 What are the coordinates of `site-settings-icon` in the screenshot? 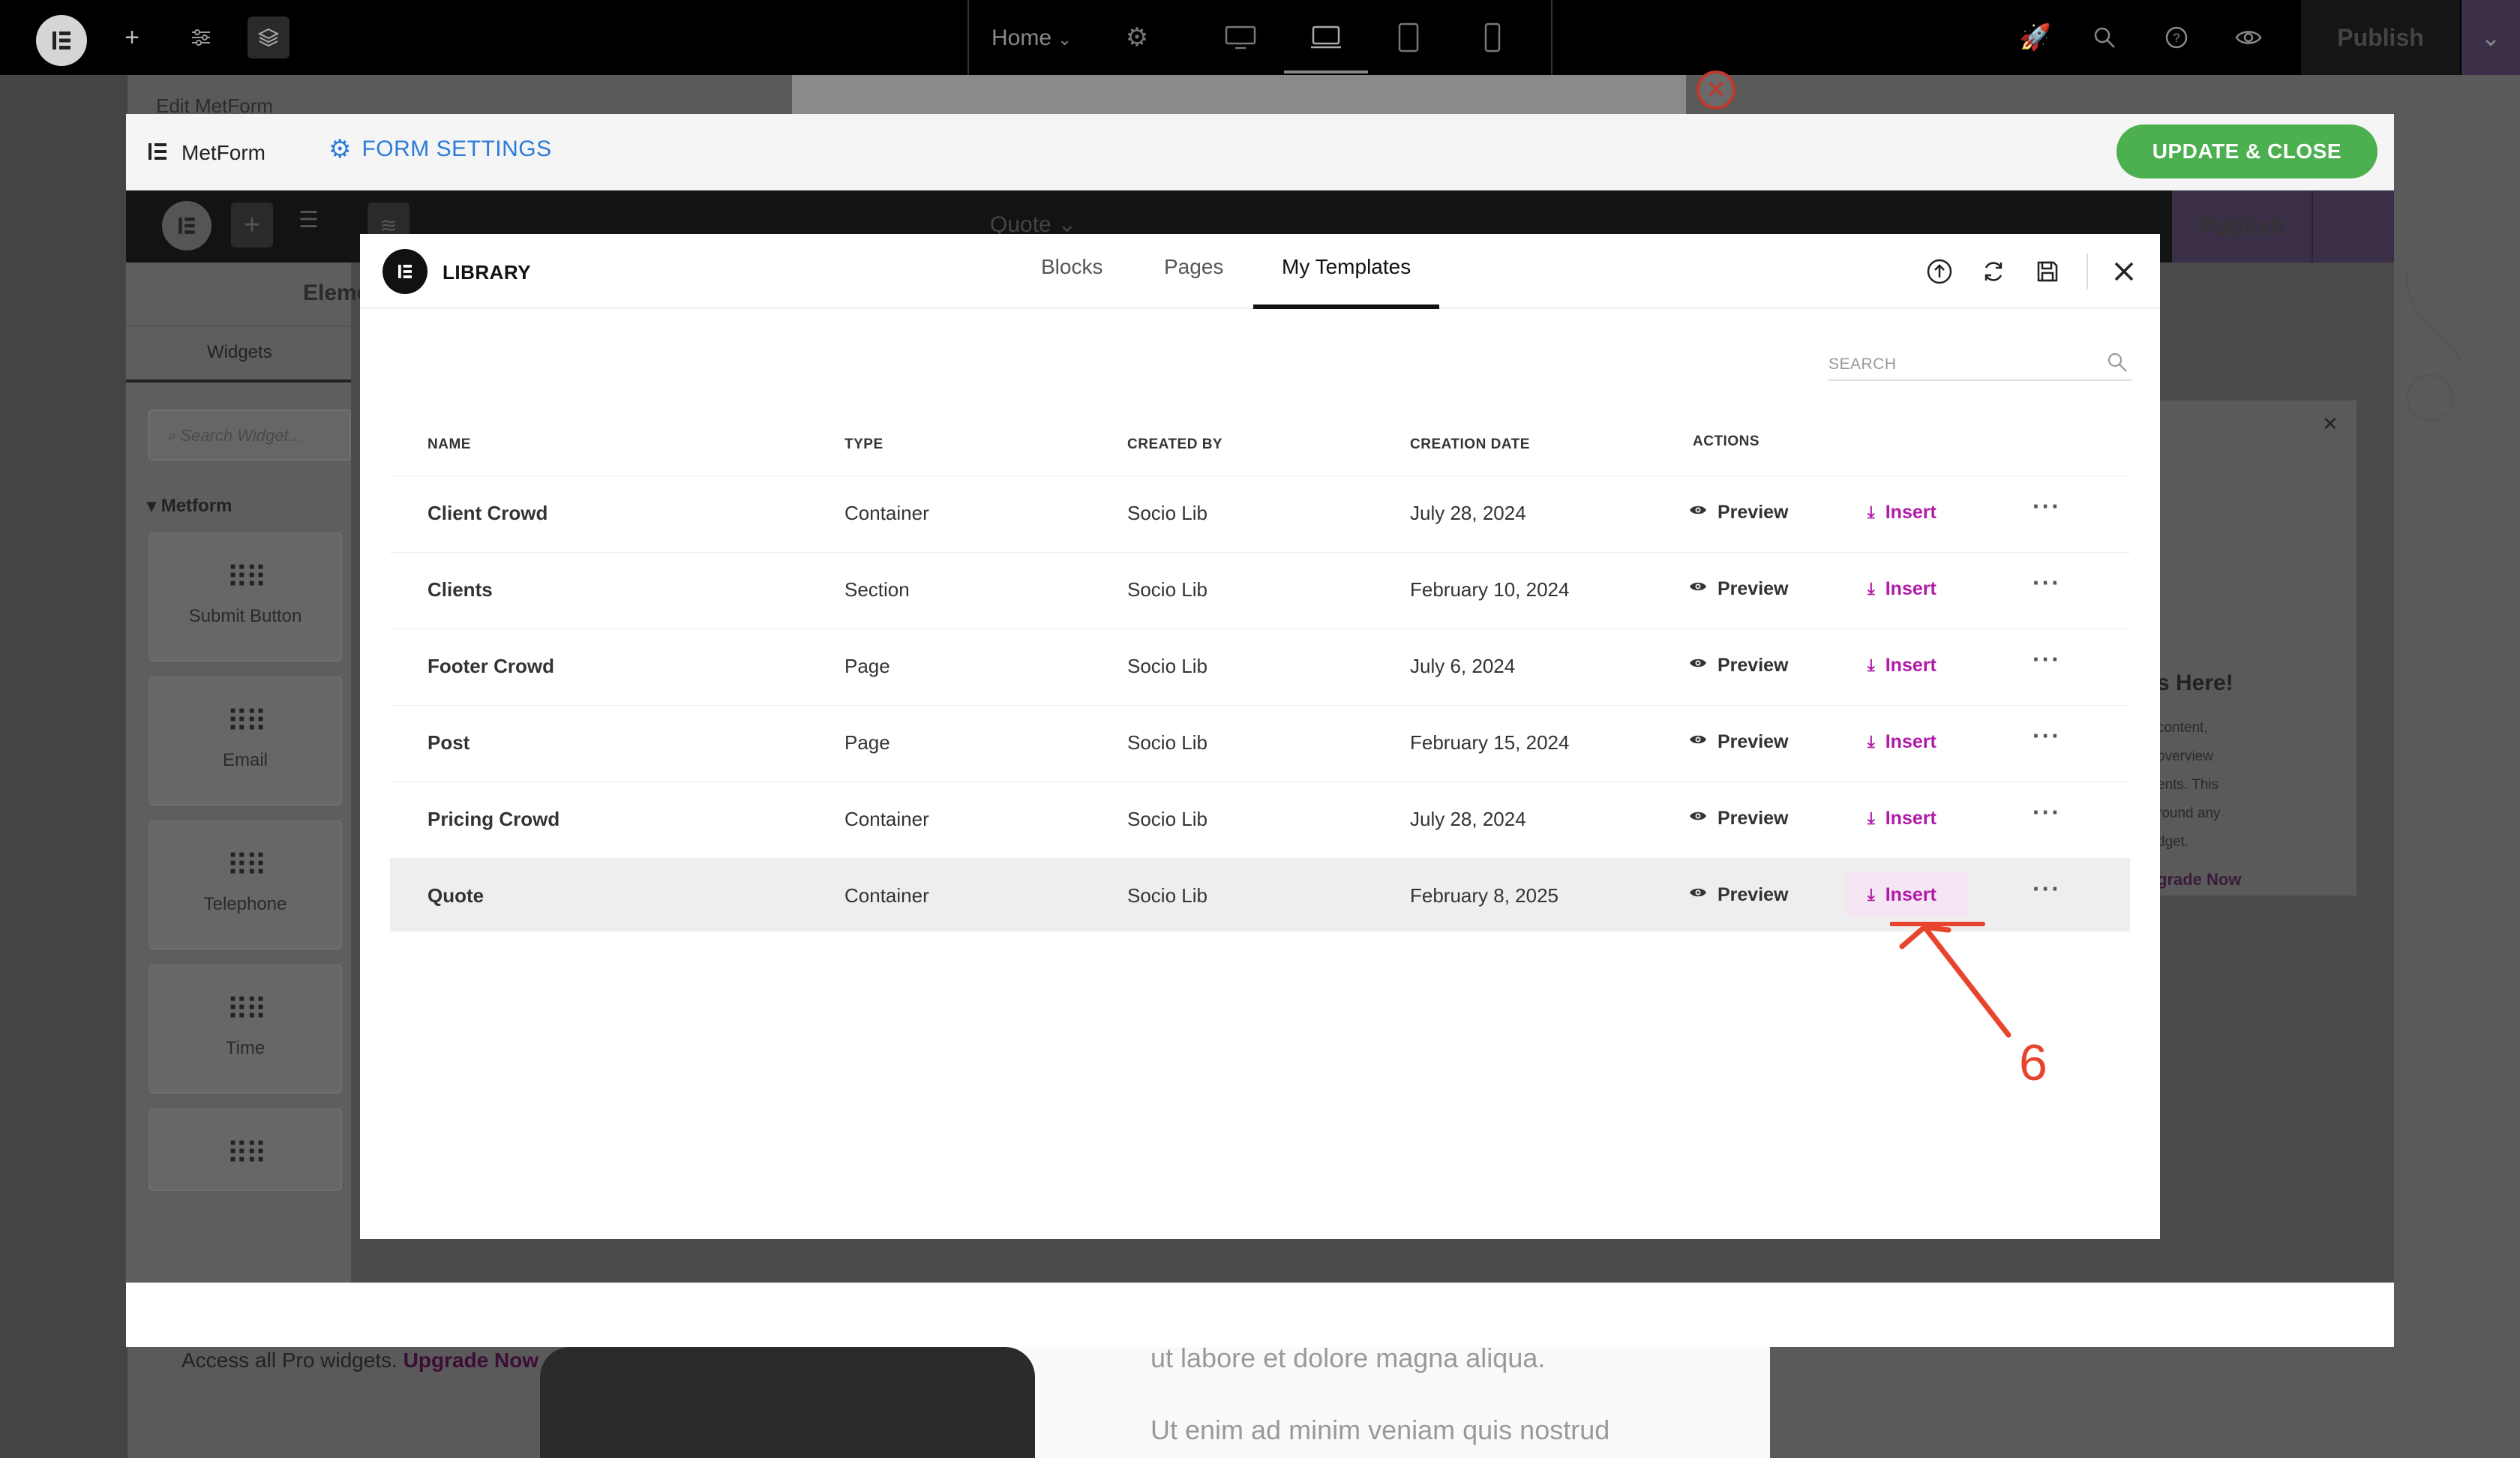 It's located at (201, 37).